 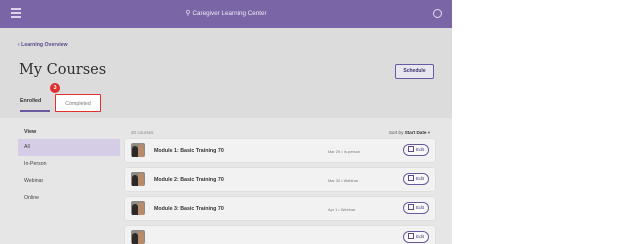 I want to click on active-tab-underline, so click(x=35, y=111).